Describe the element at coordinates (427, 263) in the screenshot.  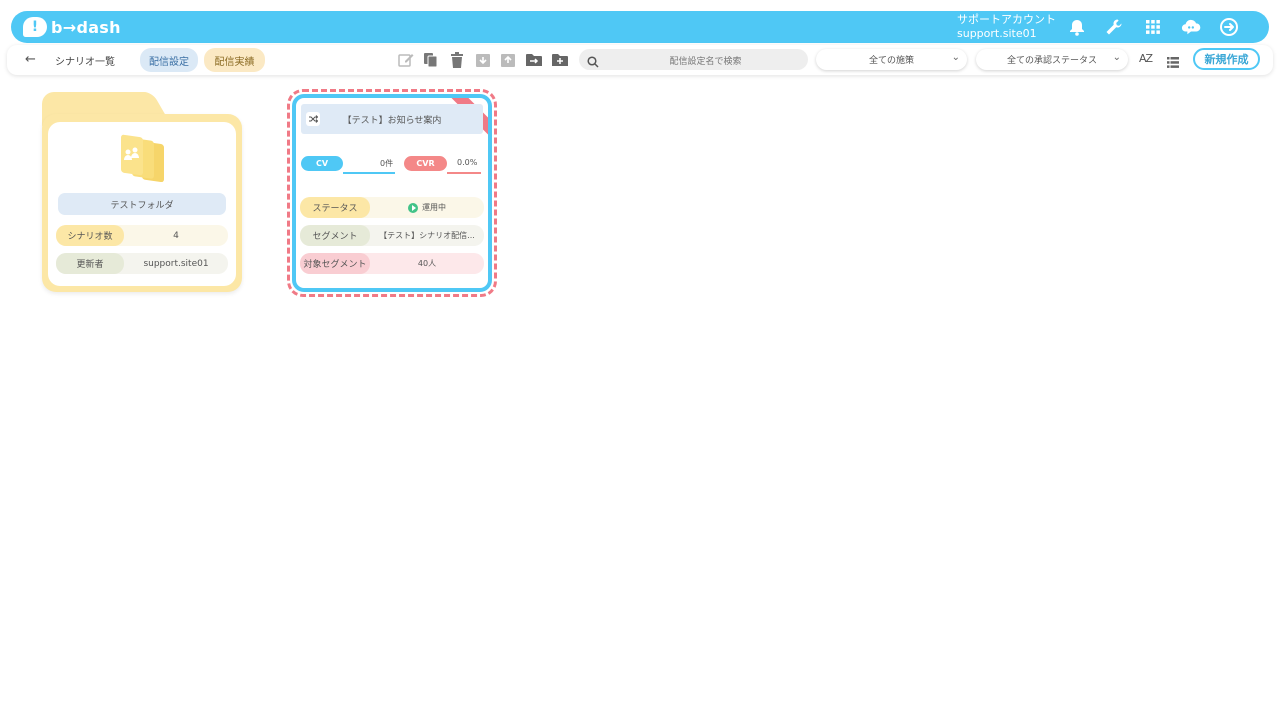
I see `scenario-row-value: 40人` at that location.